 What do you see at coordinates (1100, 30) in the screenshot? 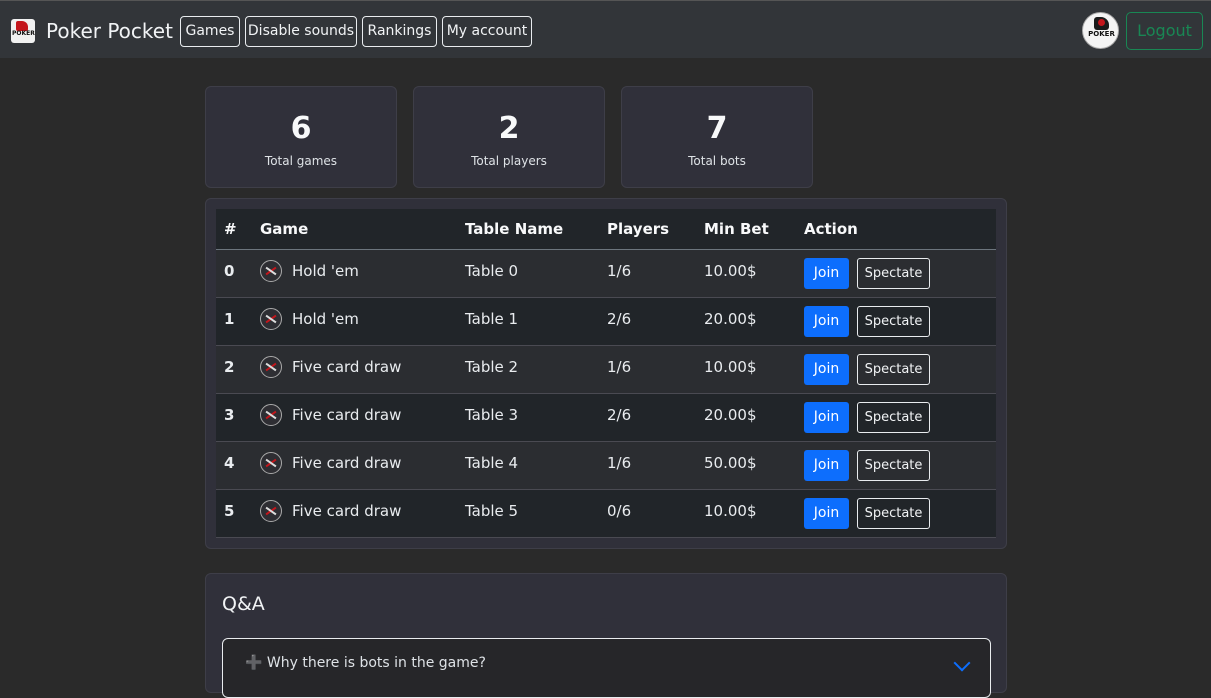
I see `user-avatar: POKER` at bounding box center [1100, 30].